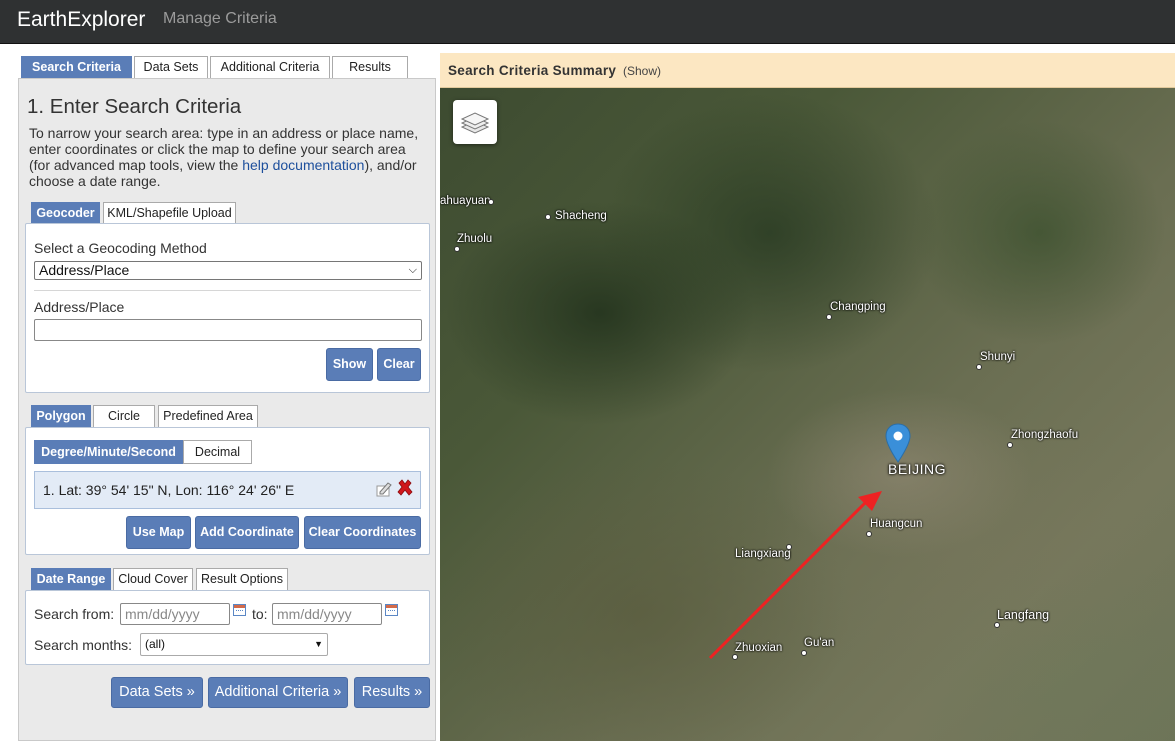 Image resolution: width=1175 pixels, height=741 pixels. What do you see at coordinates (74, 614) in the screenshot?
I see `search-from-label: Search from:` at bounding box center [74, 614].